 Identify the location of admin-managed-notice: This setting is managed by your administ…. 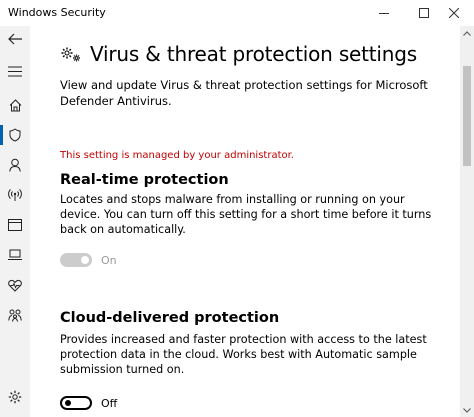
(177, 155).